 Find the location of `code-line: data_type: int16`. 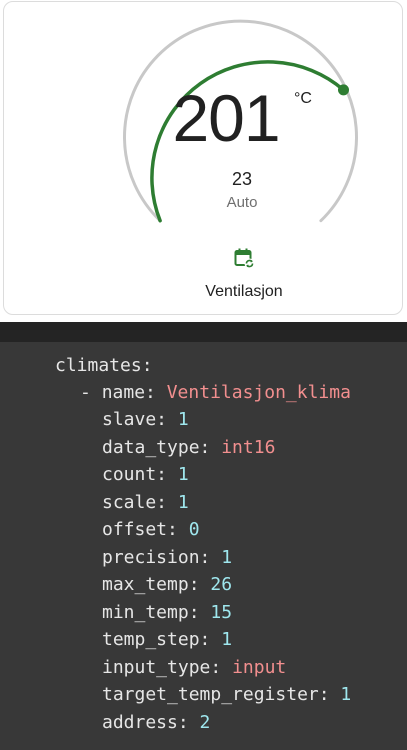

code-line: data_type: int16 is located at coordinates (137, 447).